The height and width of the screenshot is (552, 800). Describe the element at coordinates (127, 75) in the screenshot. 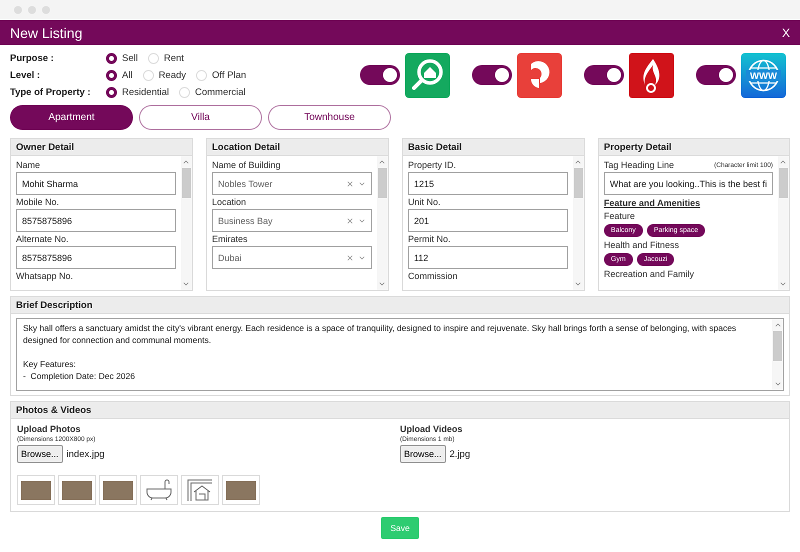

I see `radio-label: All` at that location.